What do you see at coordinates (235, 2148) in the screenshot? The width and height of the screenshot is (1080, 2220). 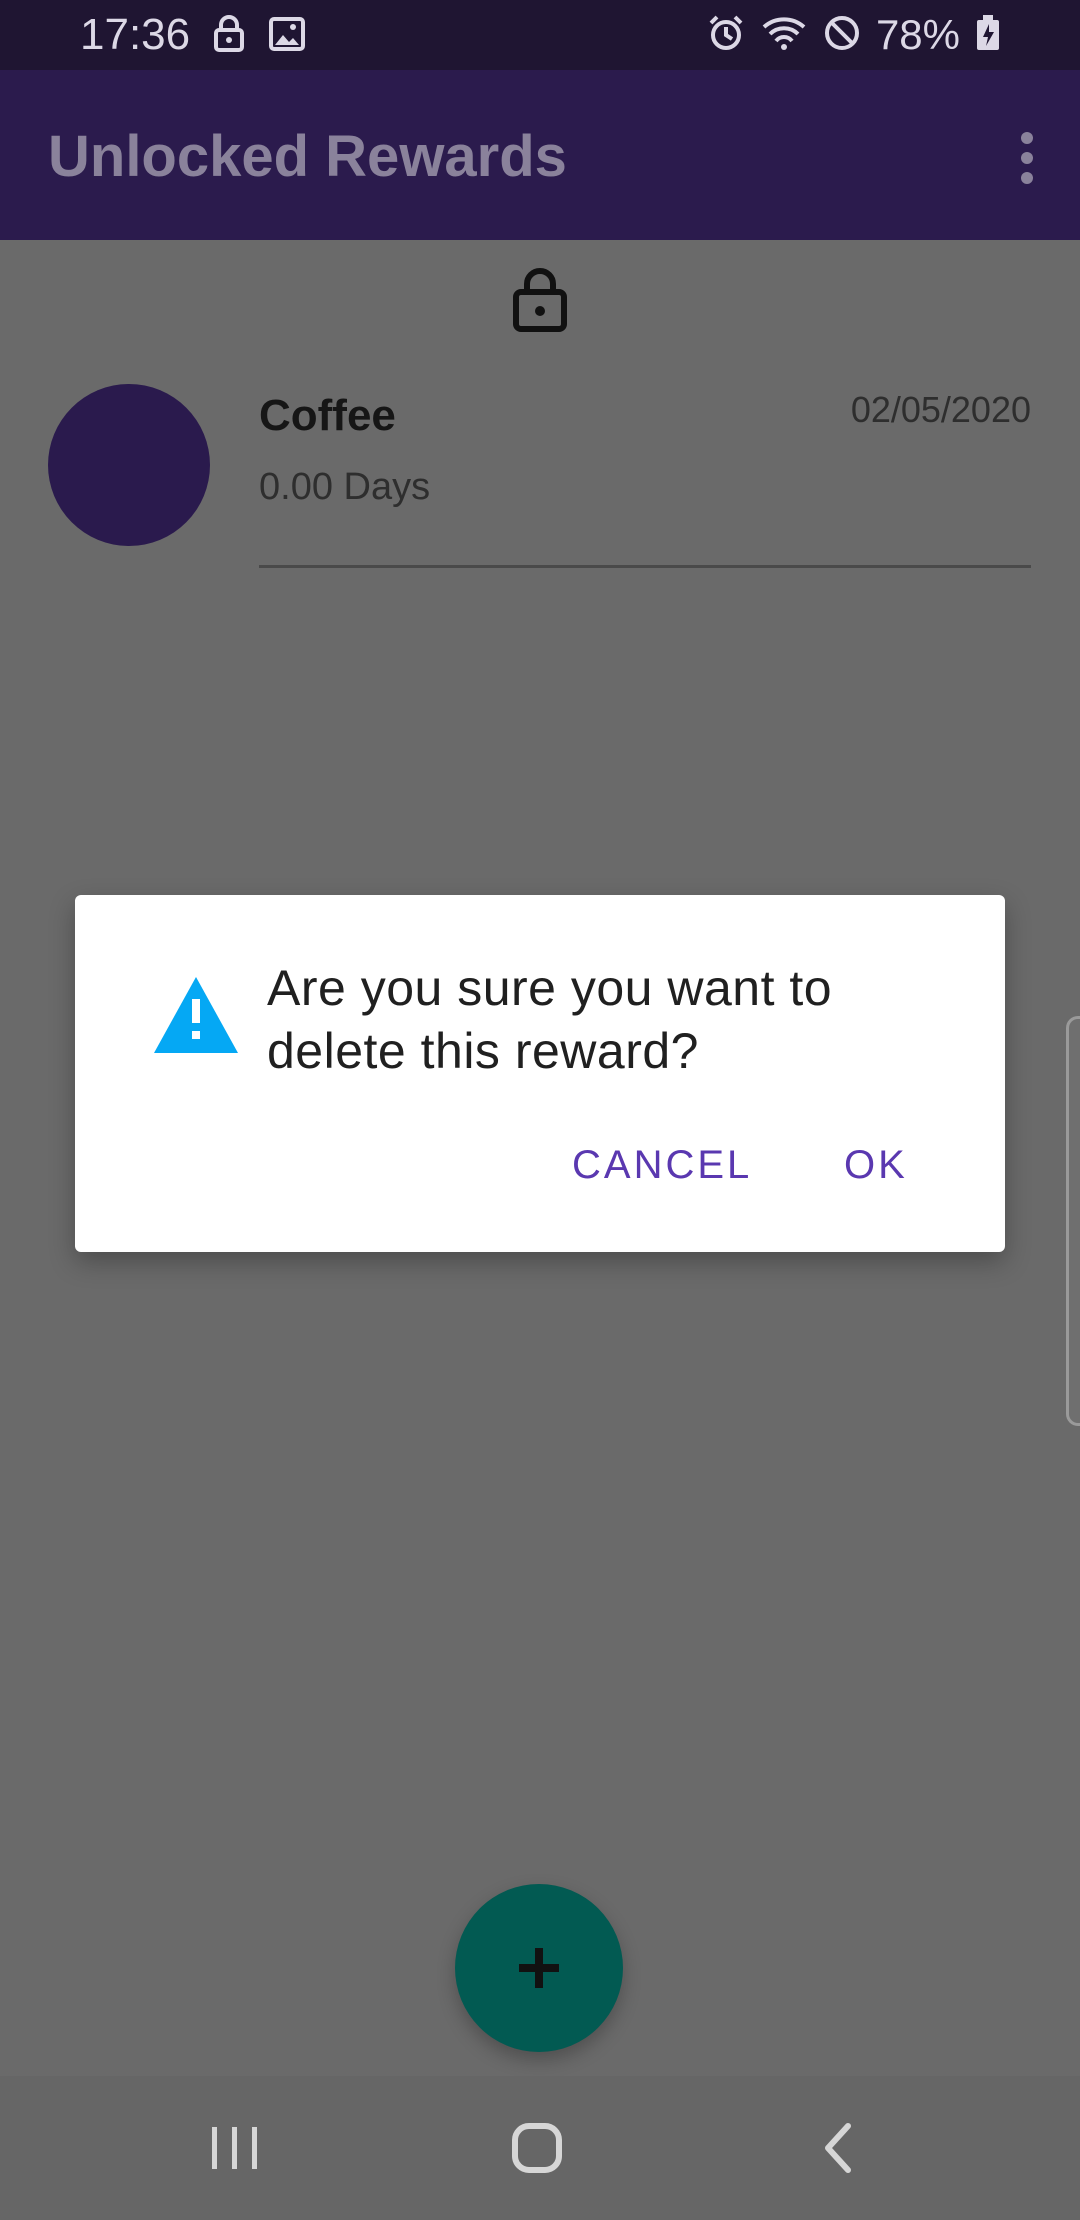 I see `recents-icon` at bounding box center [235, 2148].